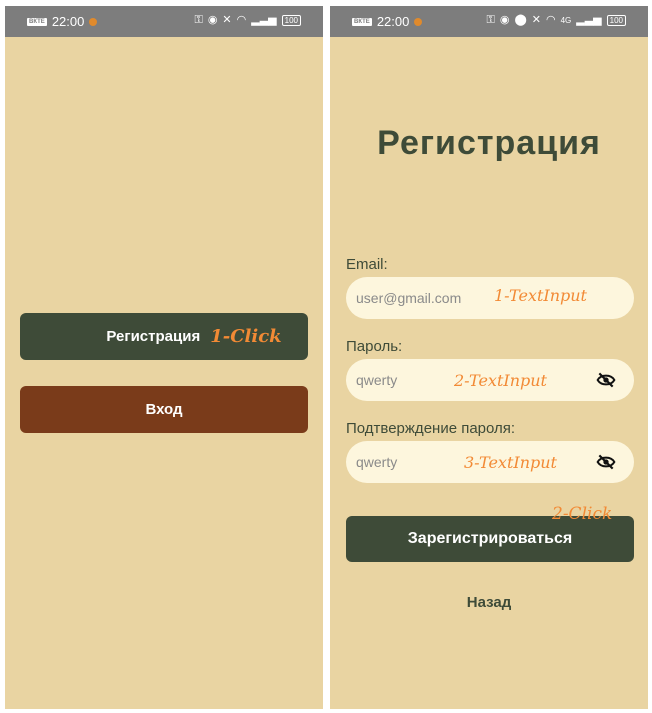 Image resolution: width=652 pixels, height=713 pixels. What do you see at coordinates (540, 295) in the screenshot?
I see `email-annotation: 1-TextInput` at bounding box center [540, 295].